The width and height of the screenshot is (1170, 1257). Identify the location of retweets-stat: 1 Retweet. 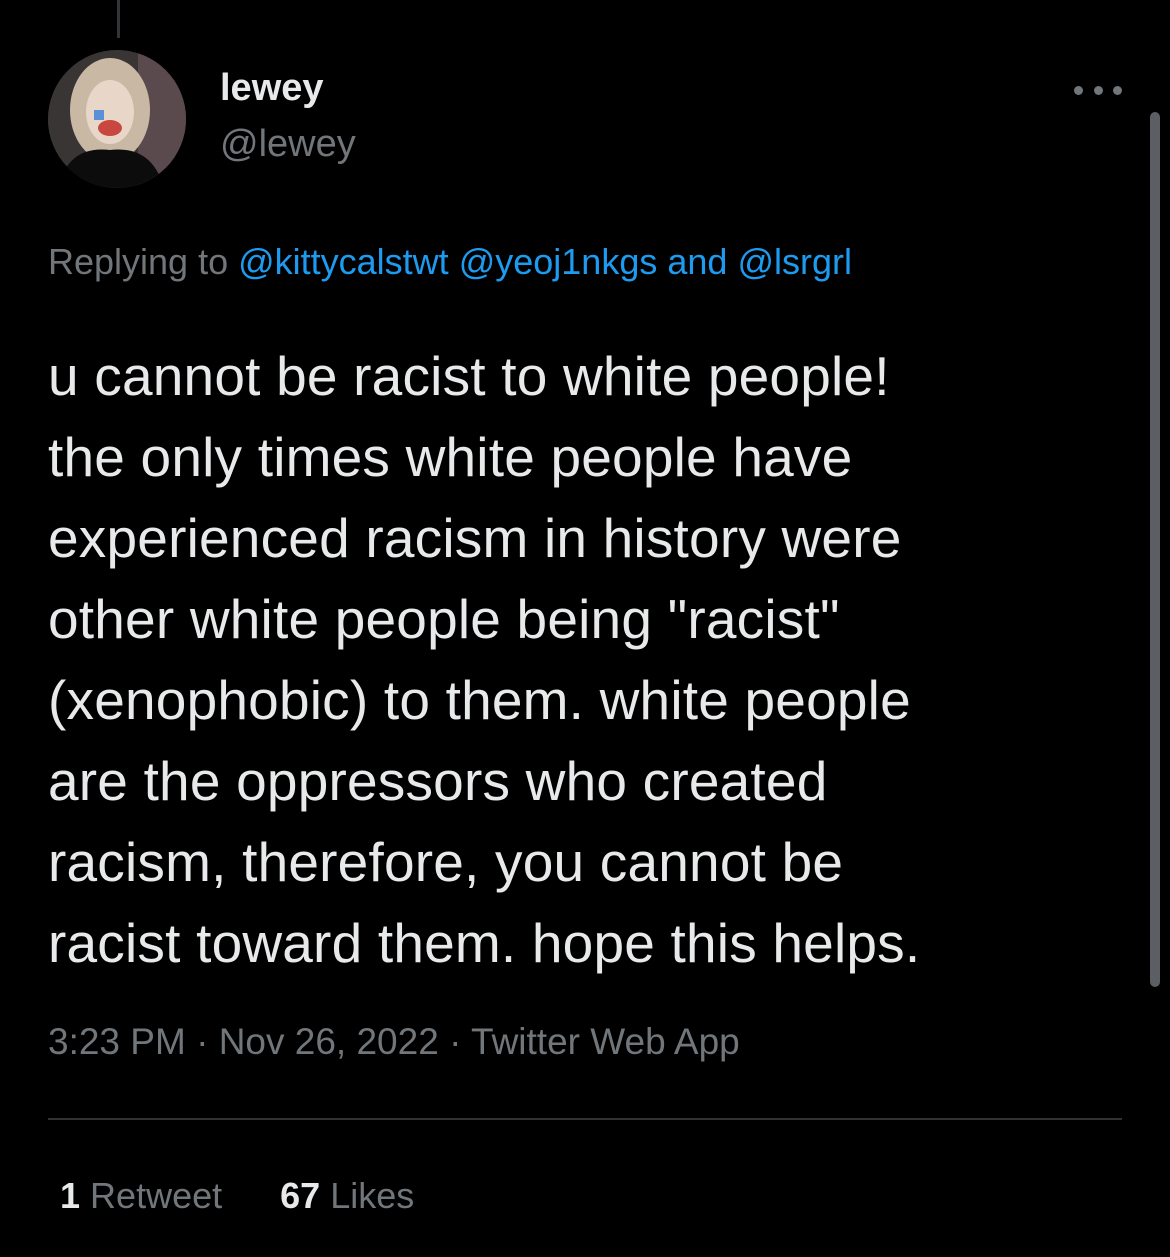
(141, 1196).